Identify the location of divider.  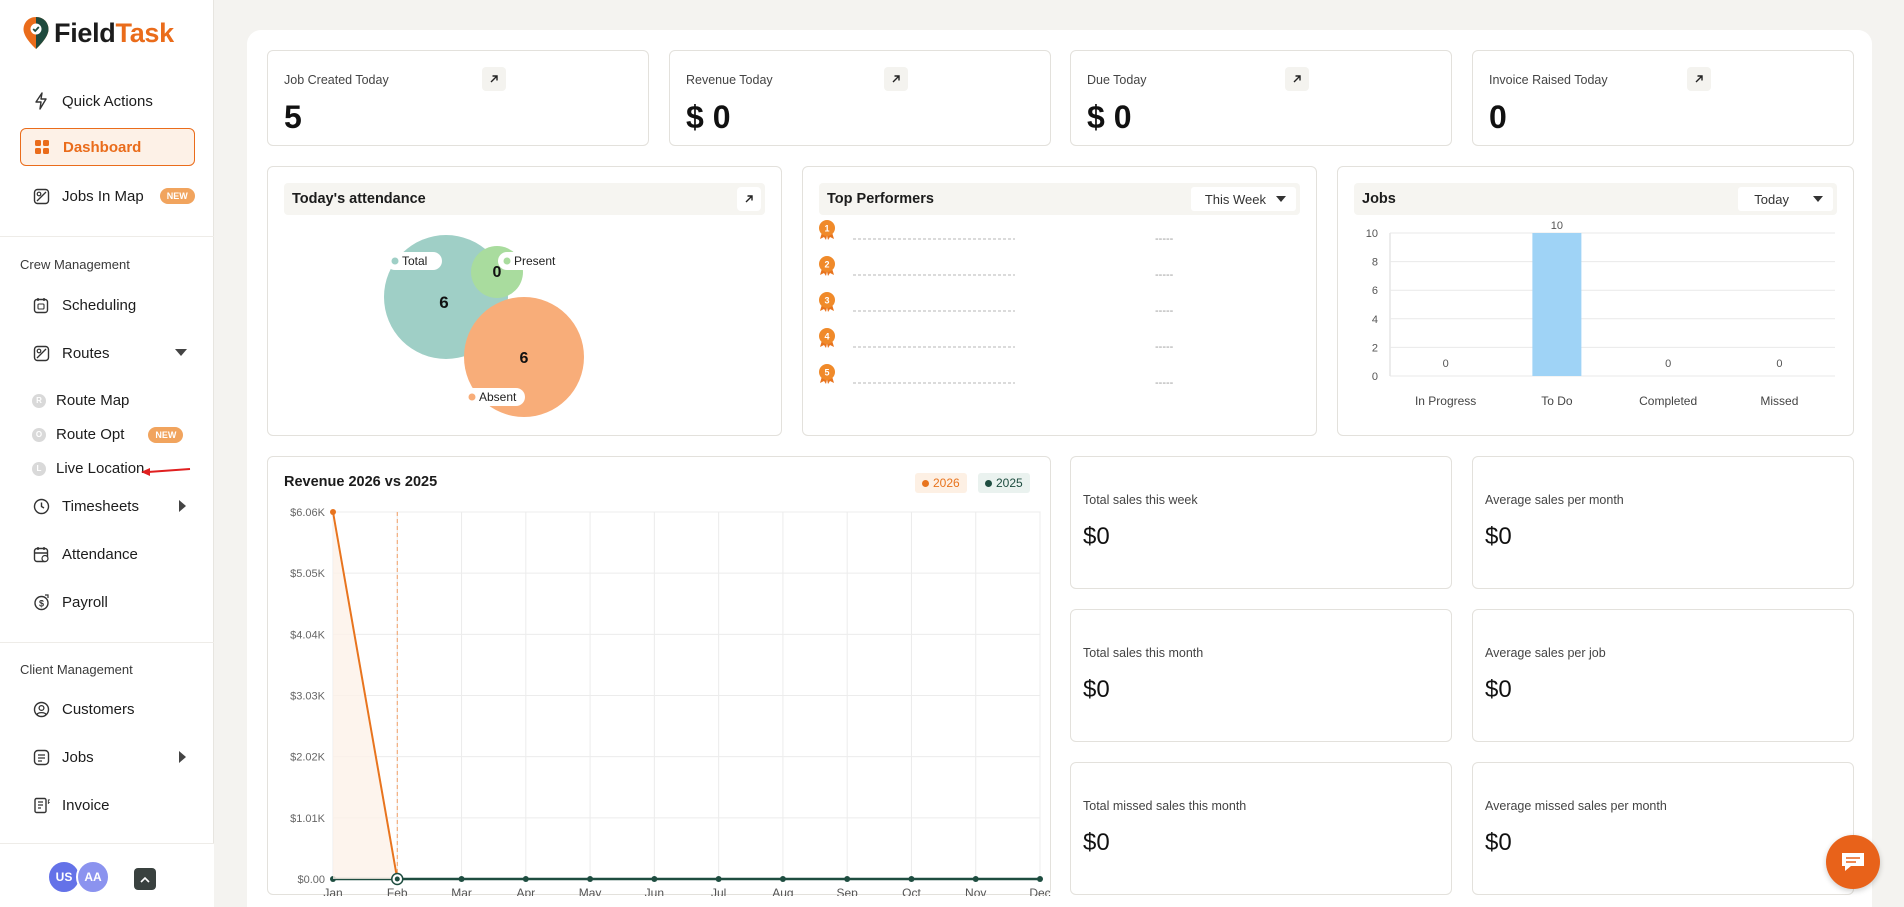
(107, 642).